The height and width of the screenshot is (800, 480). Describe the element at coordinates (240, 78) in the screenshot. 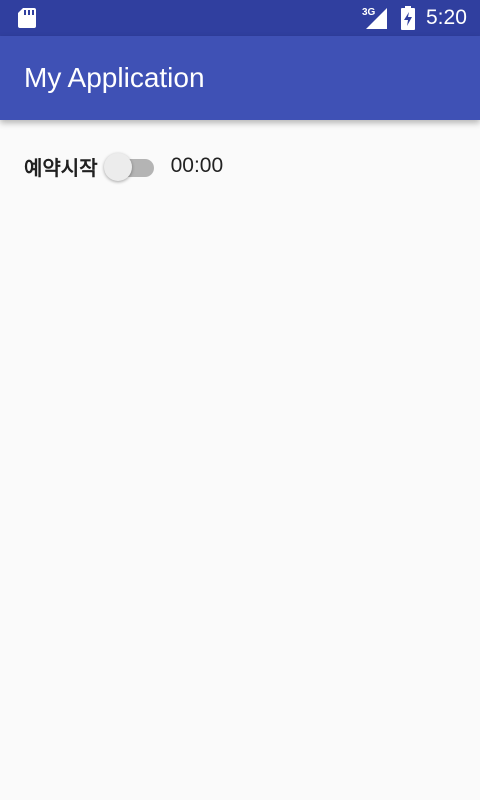

I see `app-bar: My Application` at that location.